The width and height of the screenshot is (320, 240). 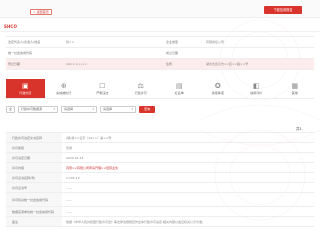 I want to click on tab-other: ▦ 其他, so click(x=295, y=88).